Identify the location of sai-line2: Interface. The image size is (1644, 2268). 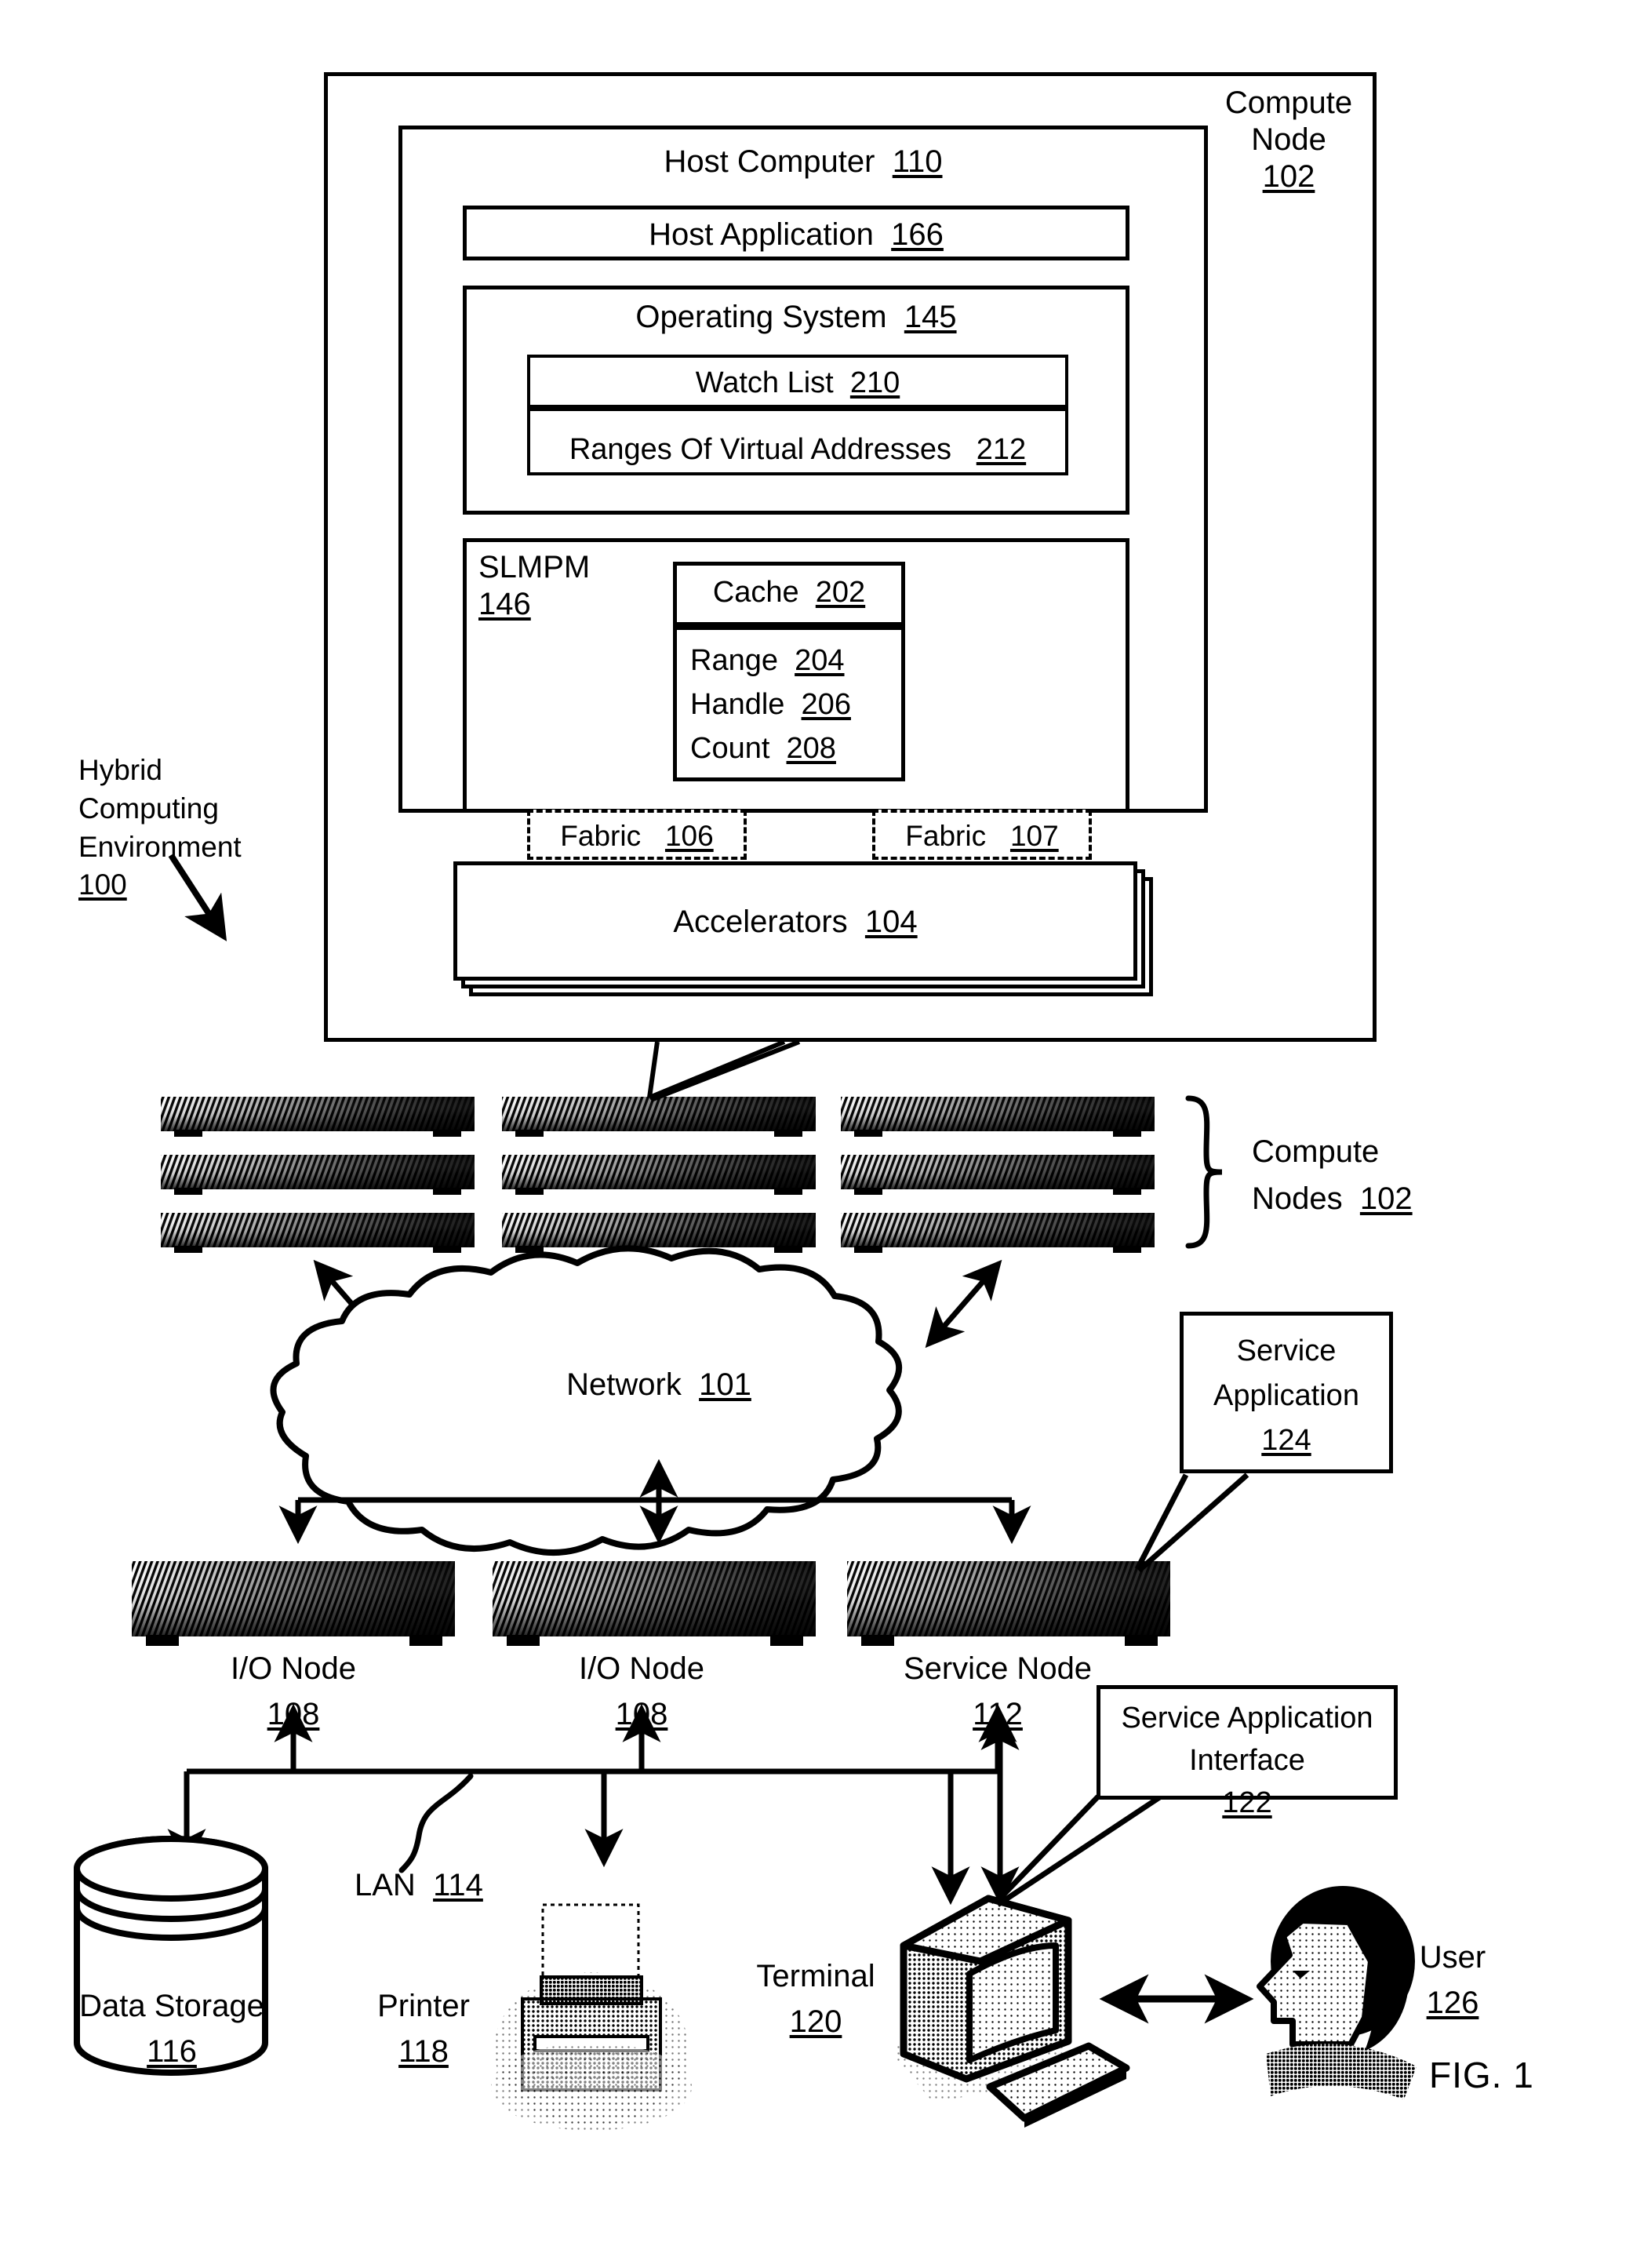
(1247, 1760).